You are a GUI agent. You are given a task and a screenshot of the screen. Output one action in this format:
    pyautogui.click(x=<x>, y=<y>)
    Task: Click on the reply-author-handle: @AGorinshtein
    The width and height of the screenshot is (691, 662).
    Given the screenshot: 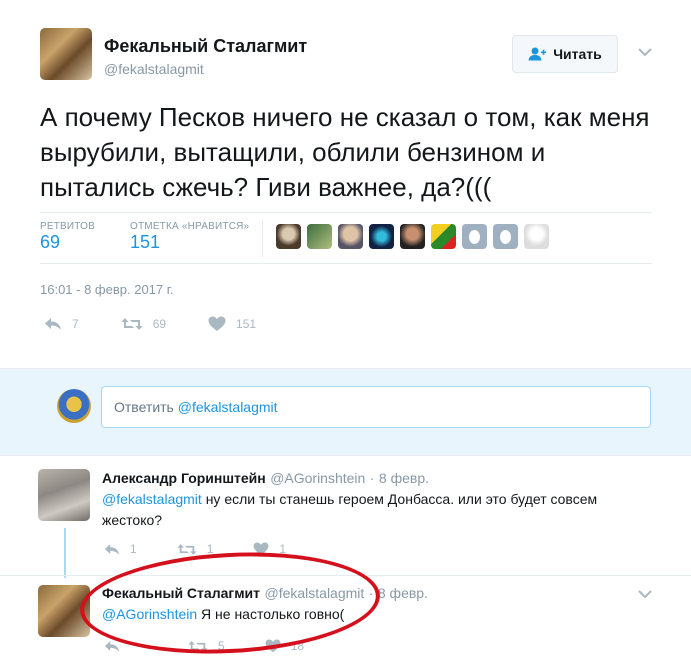 What is the action you would take?
    pyautogui.click(x=317, y=478)
    